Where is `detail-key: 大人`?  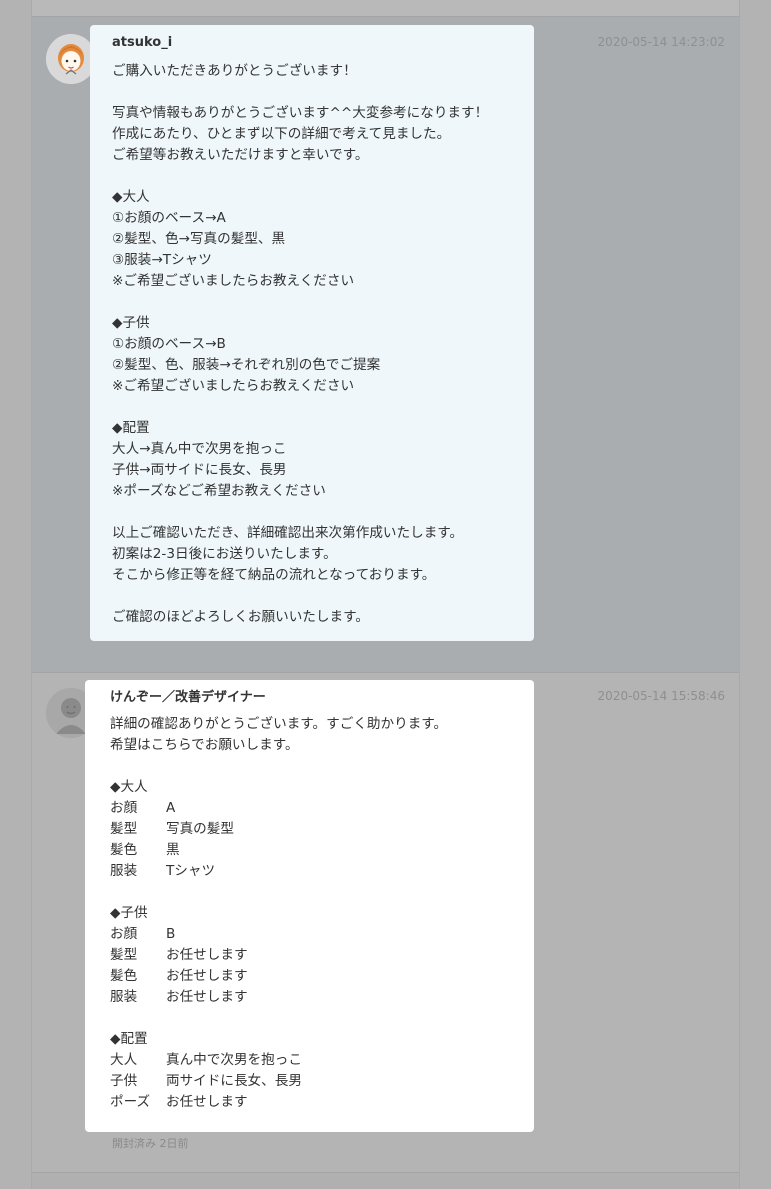
detail-key: 大人 is located at coordinates (124, 1060).